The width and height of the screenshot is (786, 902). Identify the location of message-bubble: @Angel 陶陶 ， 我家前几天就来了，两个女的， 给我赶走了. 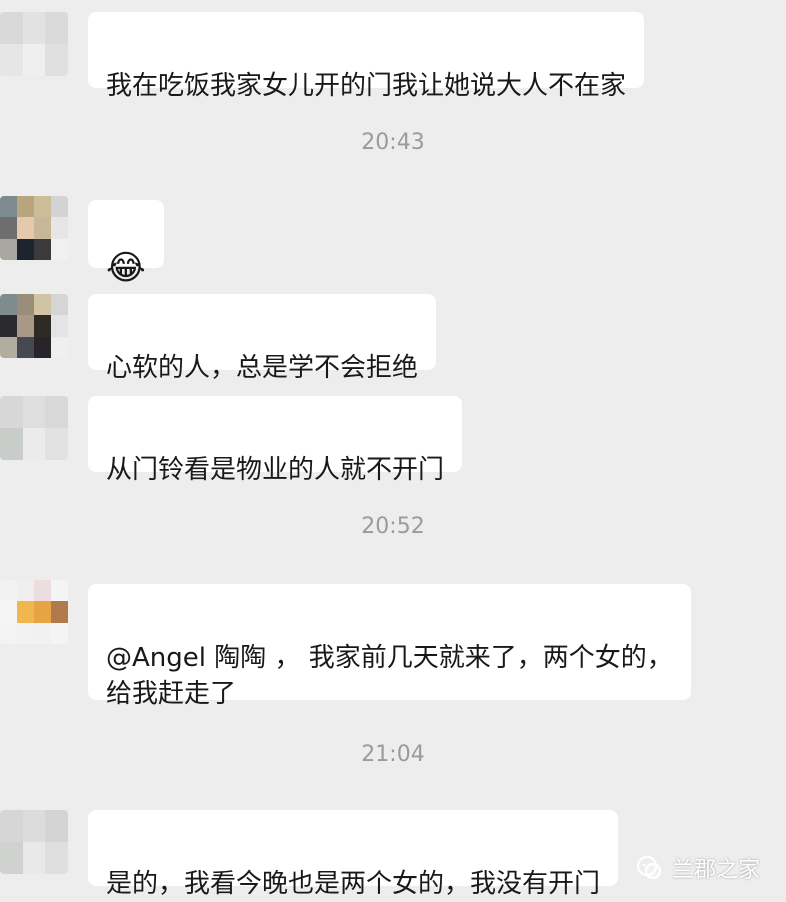
(389, 646).